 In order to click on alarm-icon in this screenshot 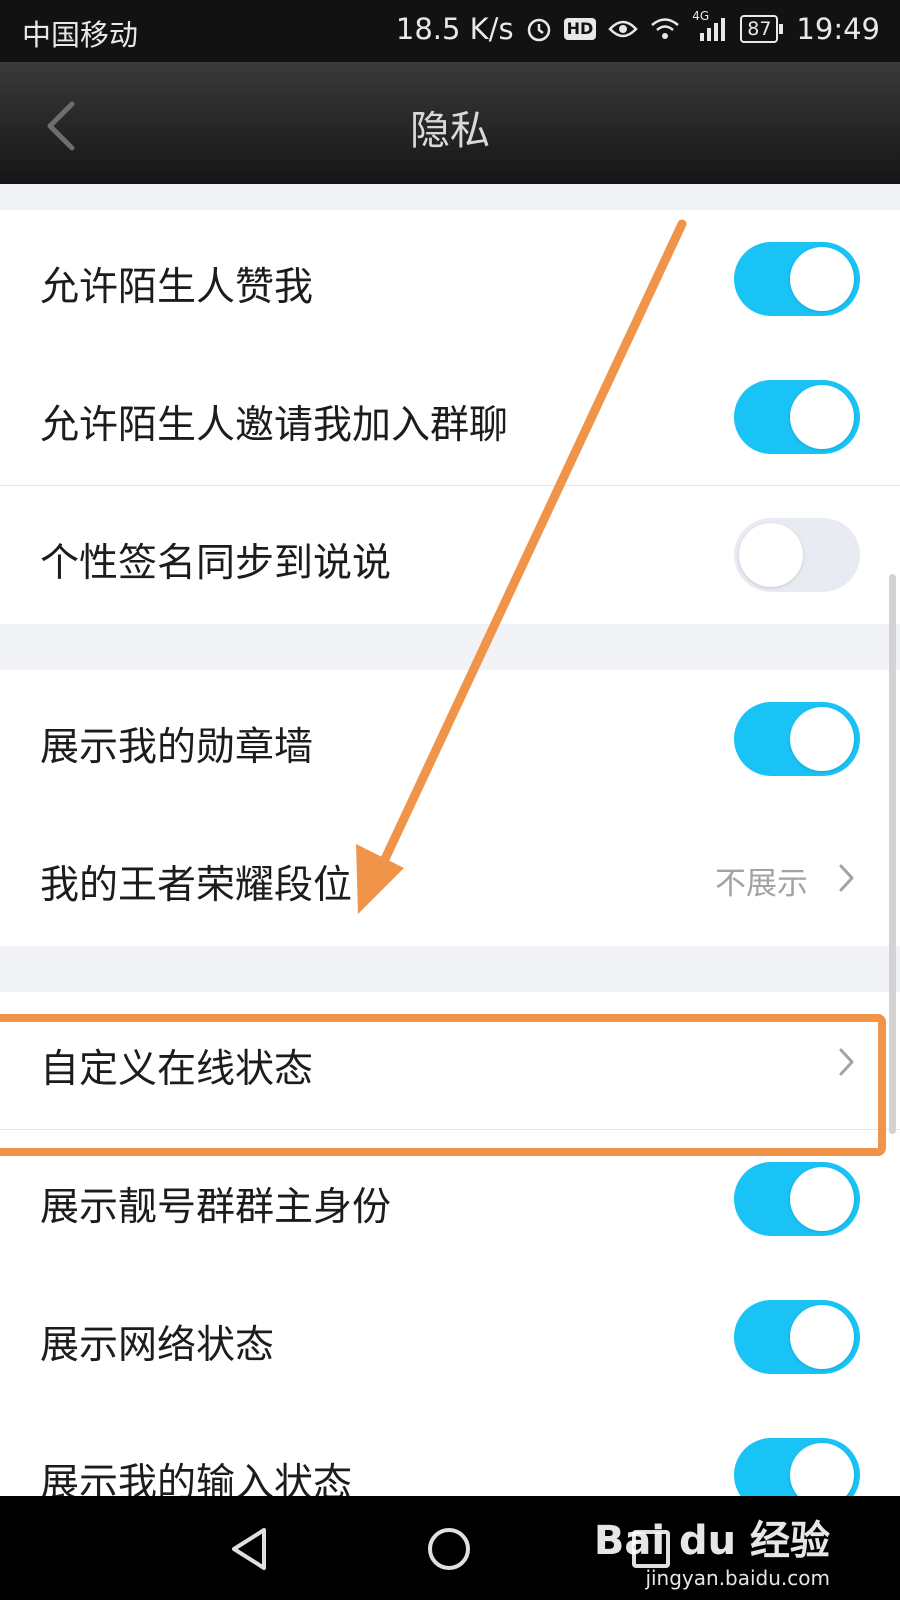, I will do `click(538, 30)`.